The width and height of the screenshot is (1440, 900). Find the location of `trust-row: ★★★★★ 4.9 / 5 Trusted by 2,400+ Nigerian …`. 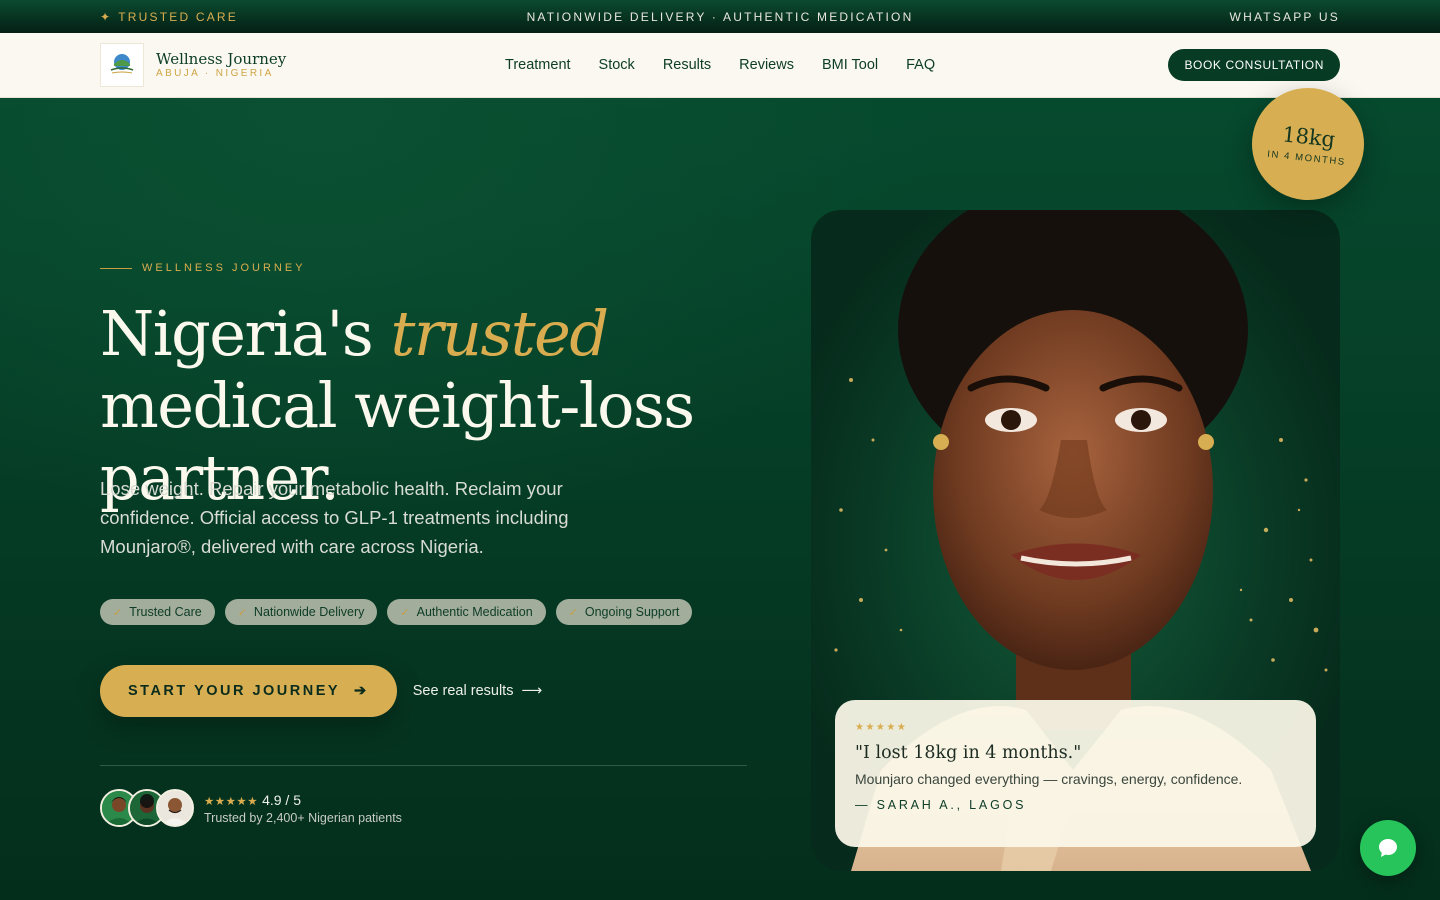

trust-row: ★★★★★ 4.9 / 5 Trusted by 2,400+ Nigerian … is located at coordinates (251, 808).